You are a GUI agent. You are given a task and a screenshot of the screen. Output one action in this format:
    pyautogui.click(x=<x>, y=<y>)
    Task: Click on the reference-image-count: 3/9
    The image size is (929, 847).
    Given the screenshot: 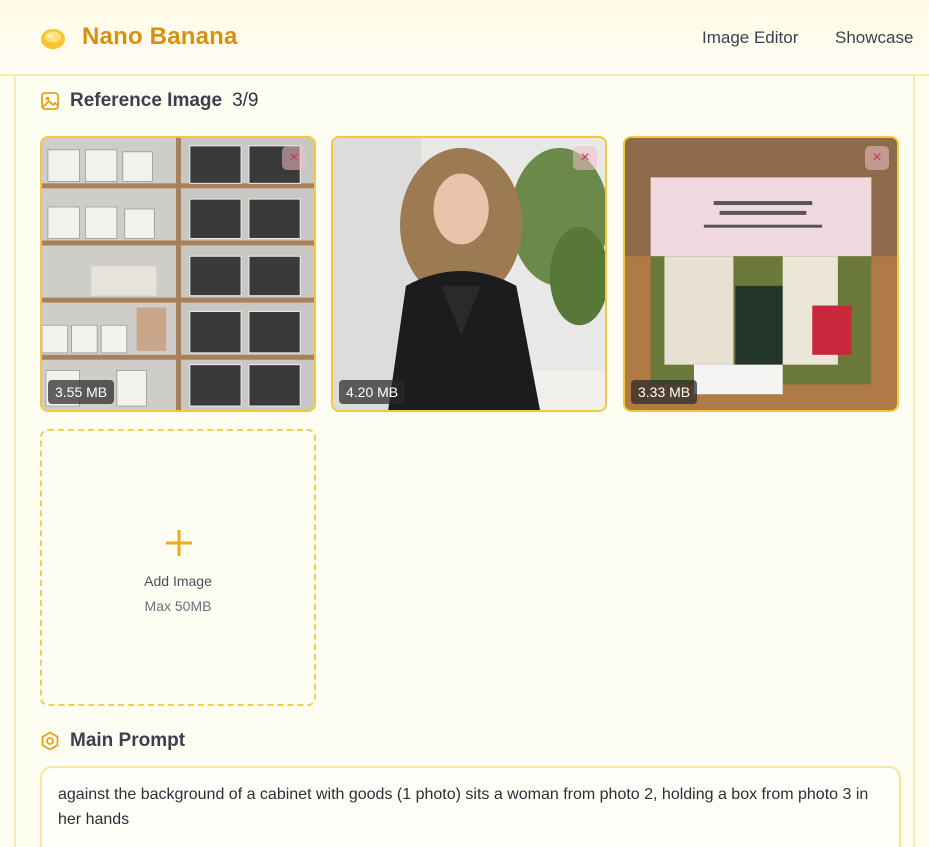 What is the action you would take?
    pyautogui.click(x=245, y=100)
    